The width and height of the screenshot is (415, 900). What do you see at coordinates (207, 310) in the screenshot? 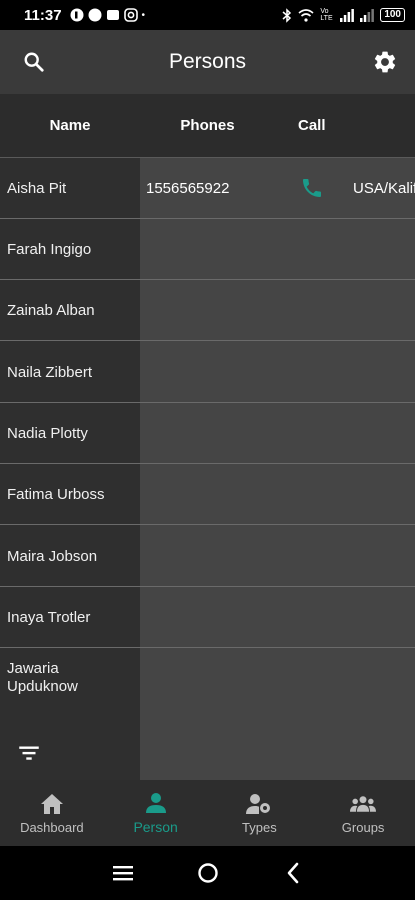
I see `table-row: Zainab Alban` at bounding box center [207, 310].